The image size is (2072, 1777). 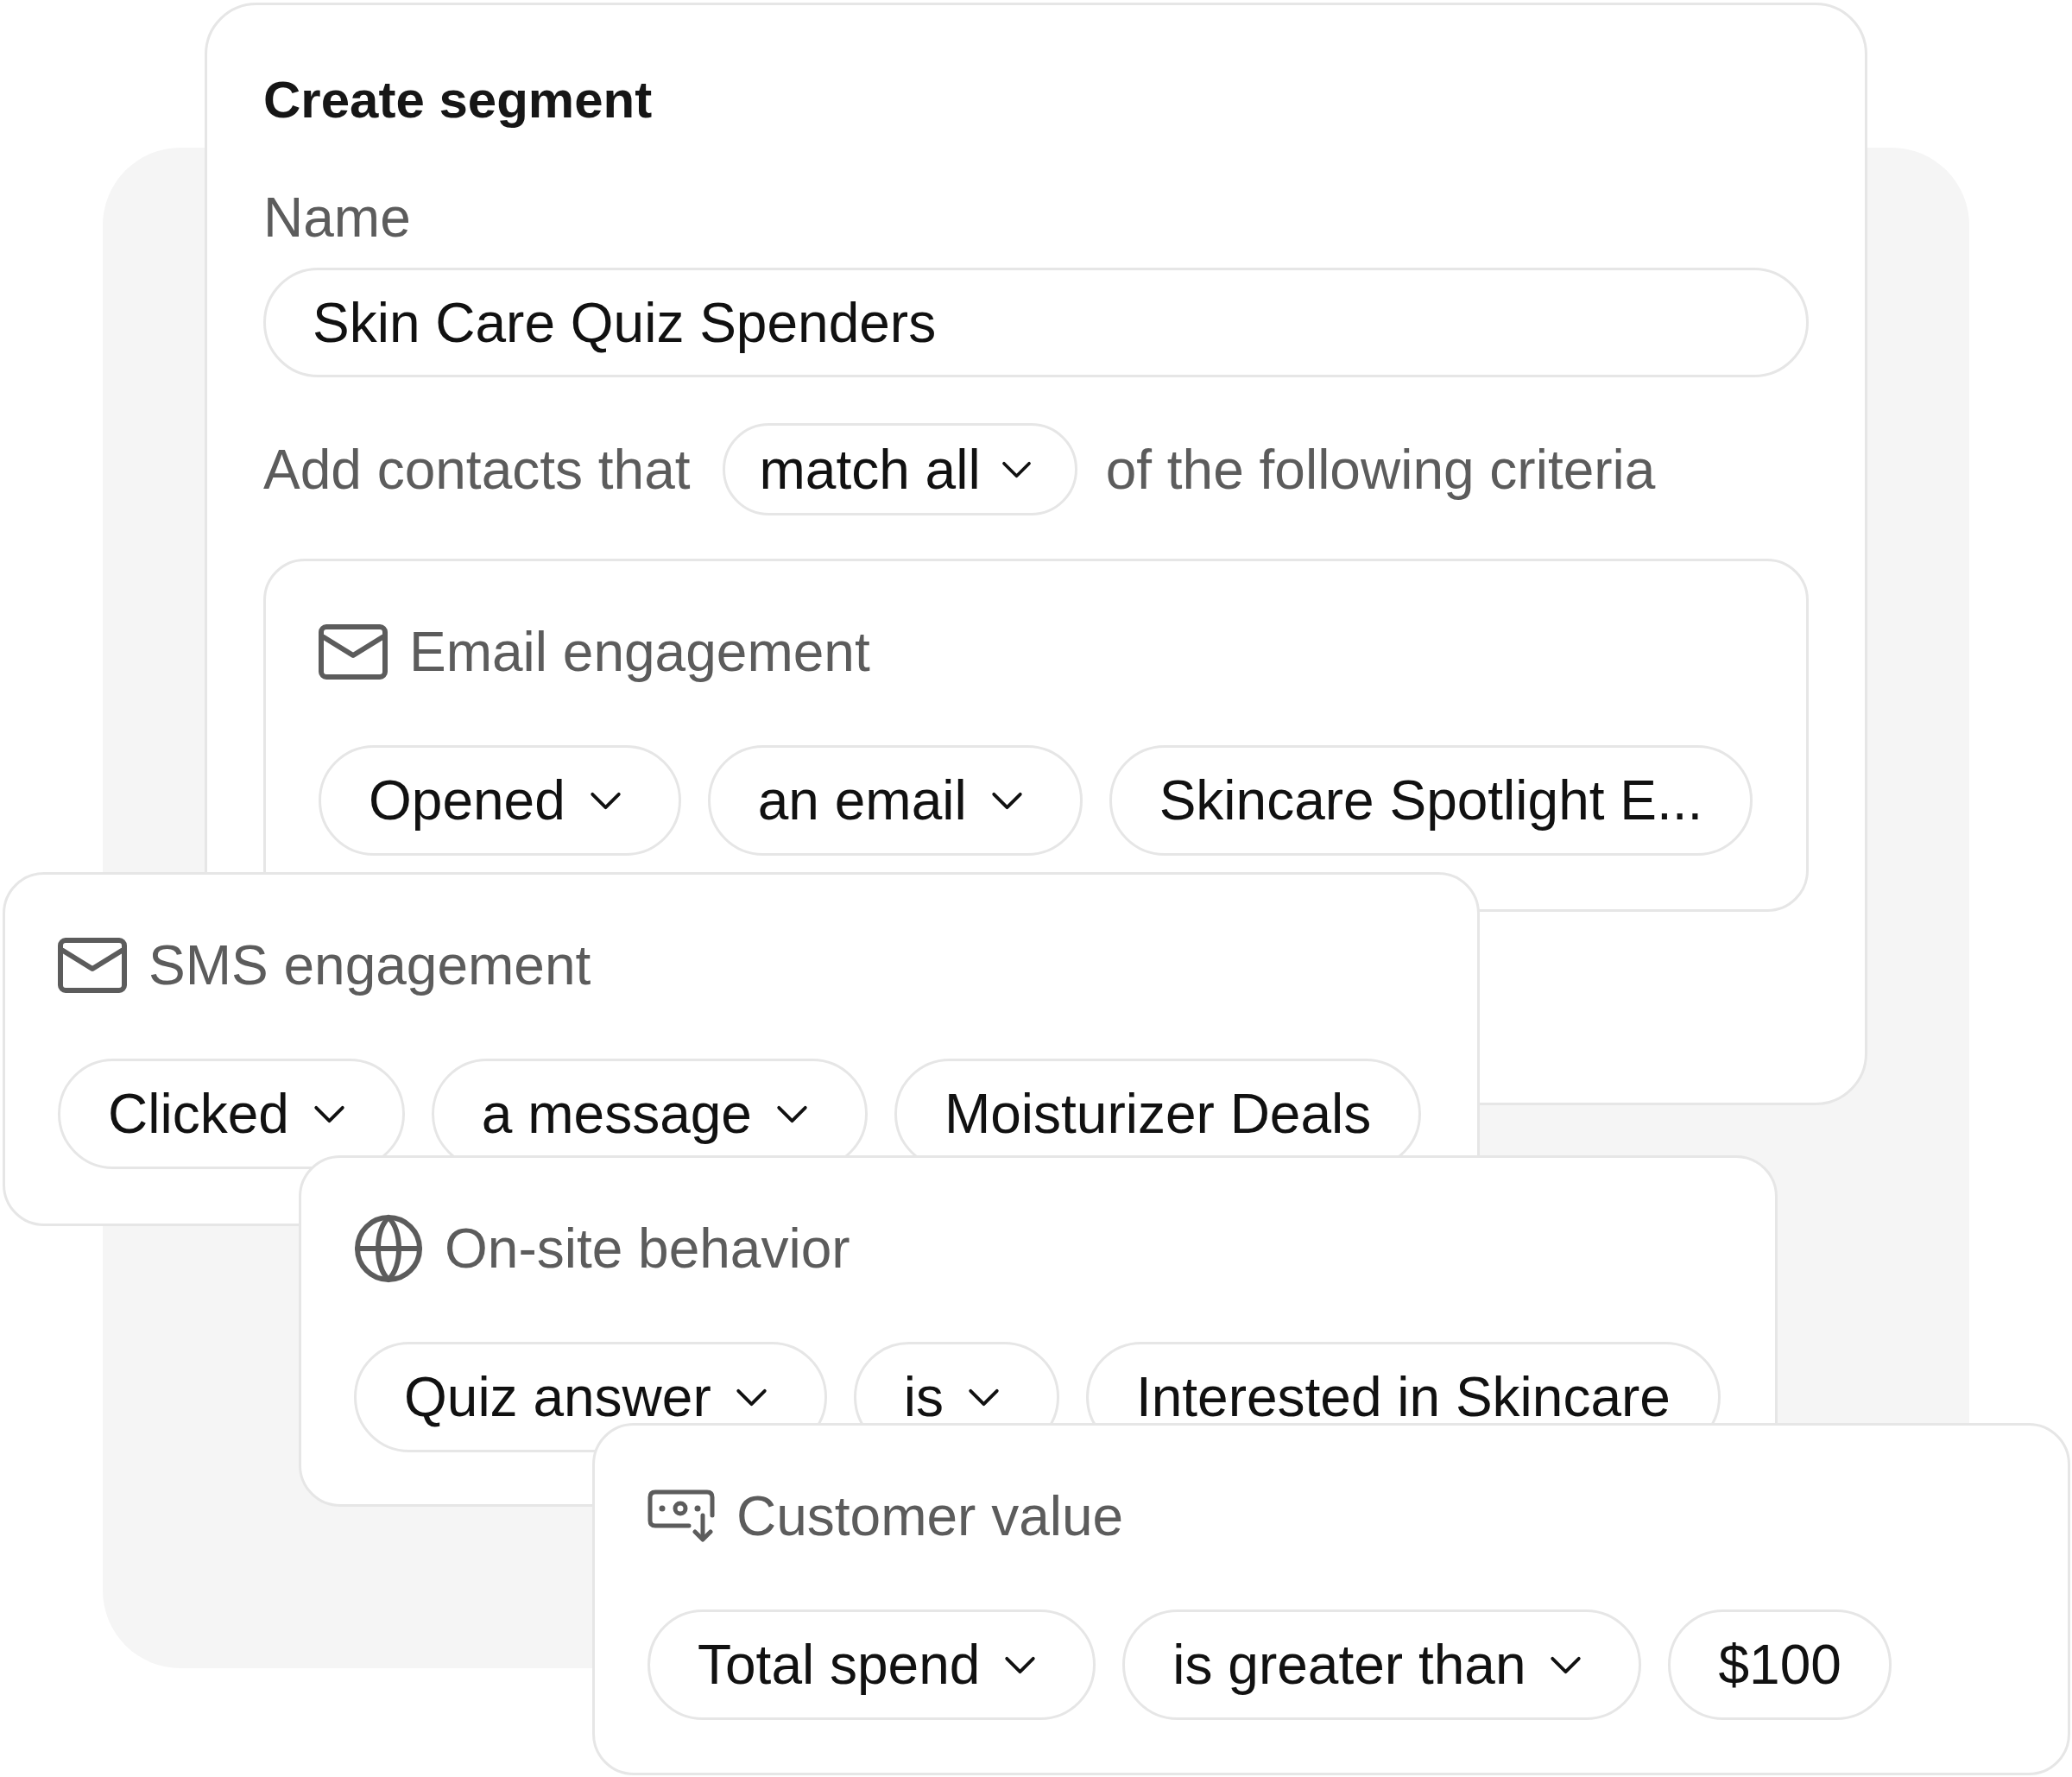 I want to click on condition-dropdown: Total spend, so click(x=872, y=1664).